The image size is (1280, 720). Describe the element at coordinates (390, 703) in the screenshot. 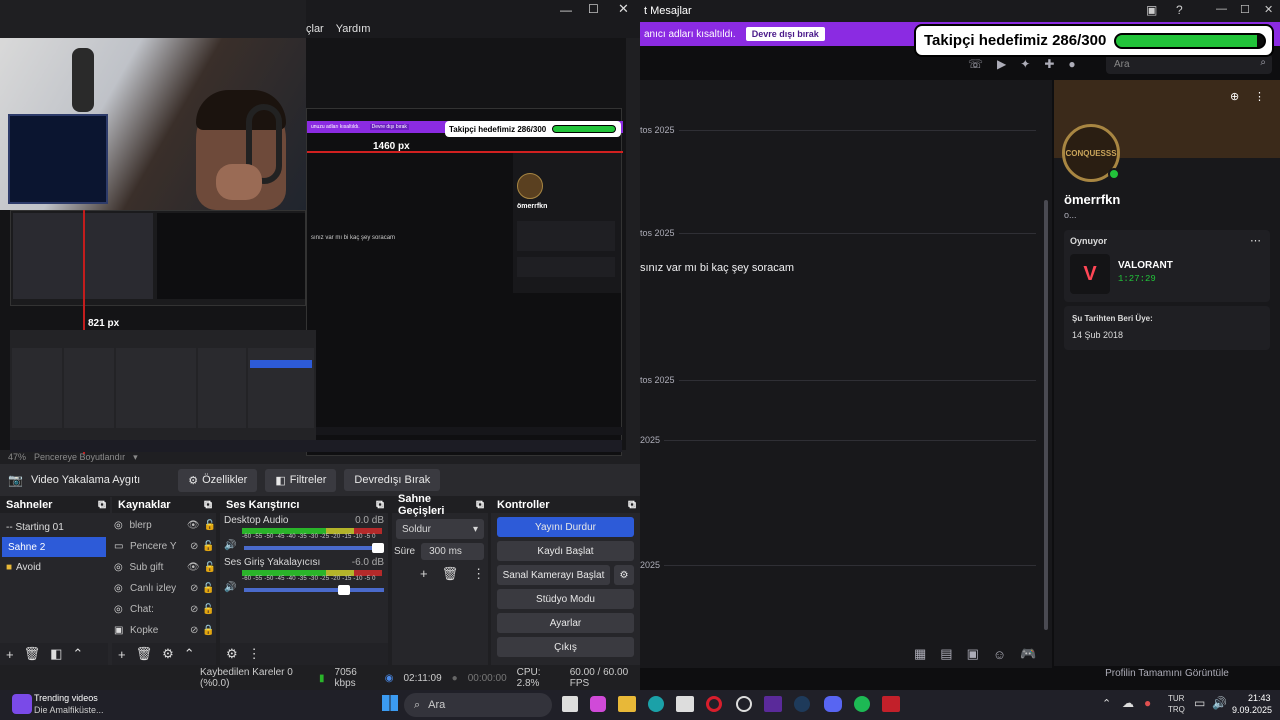

I see `windows-start-icon` at that location.